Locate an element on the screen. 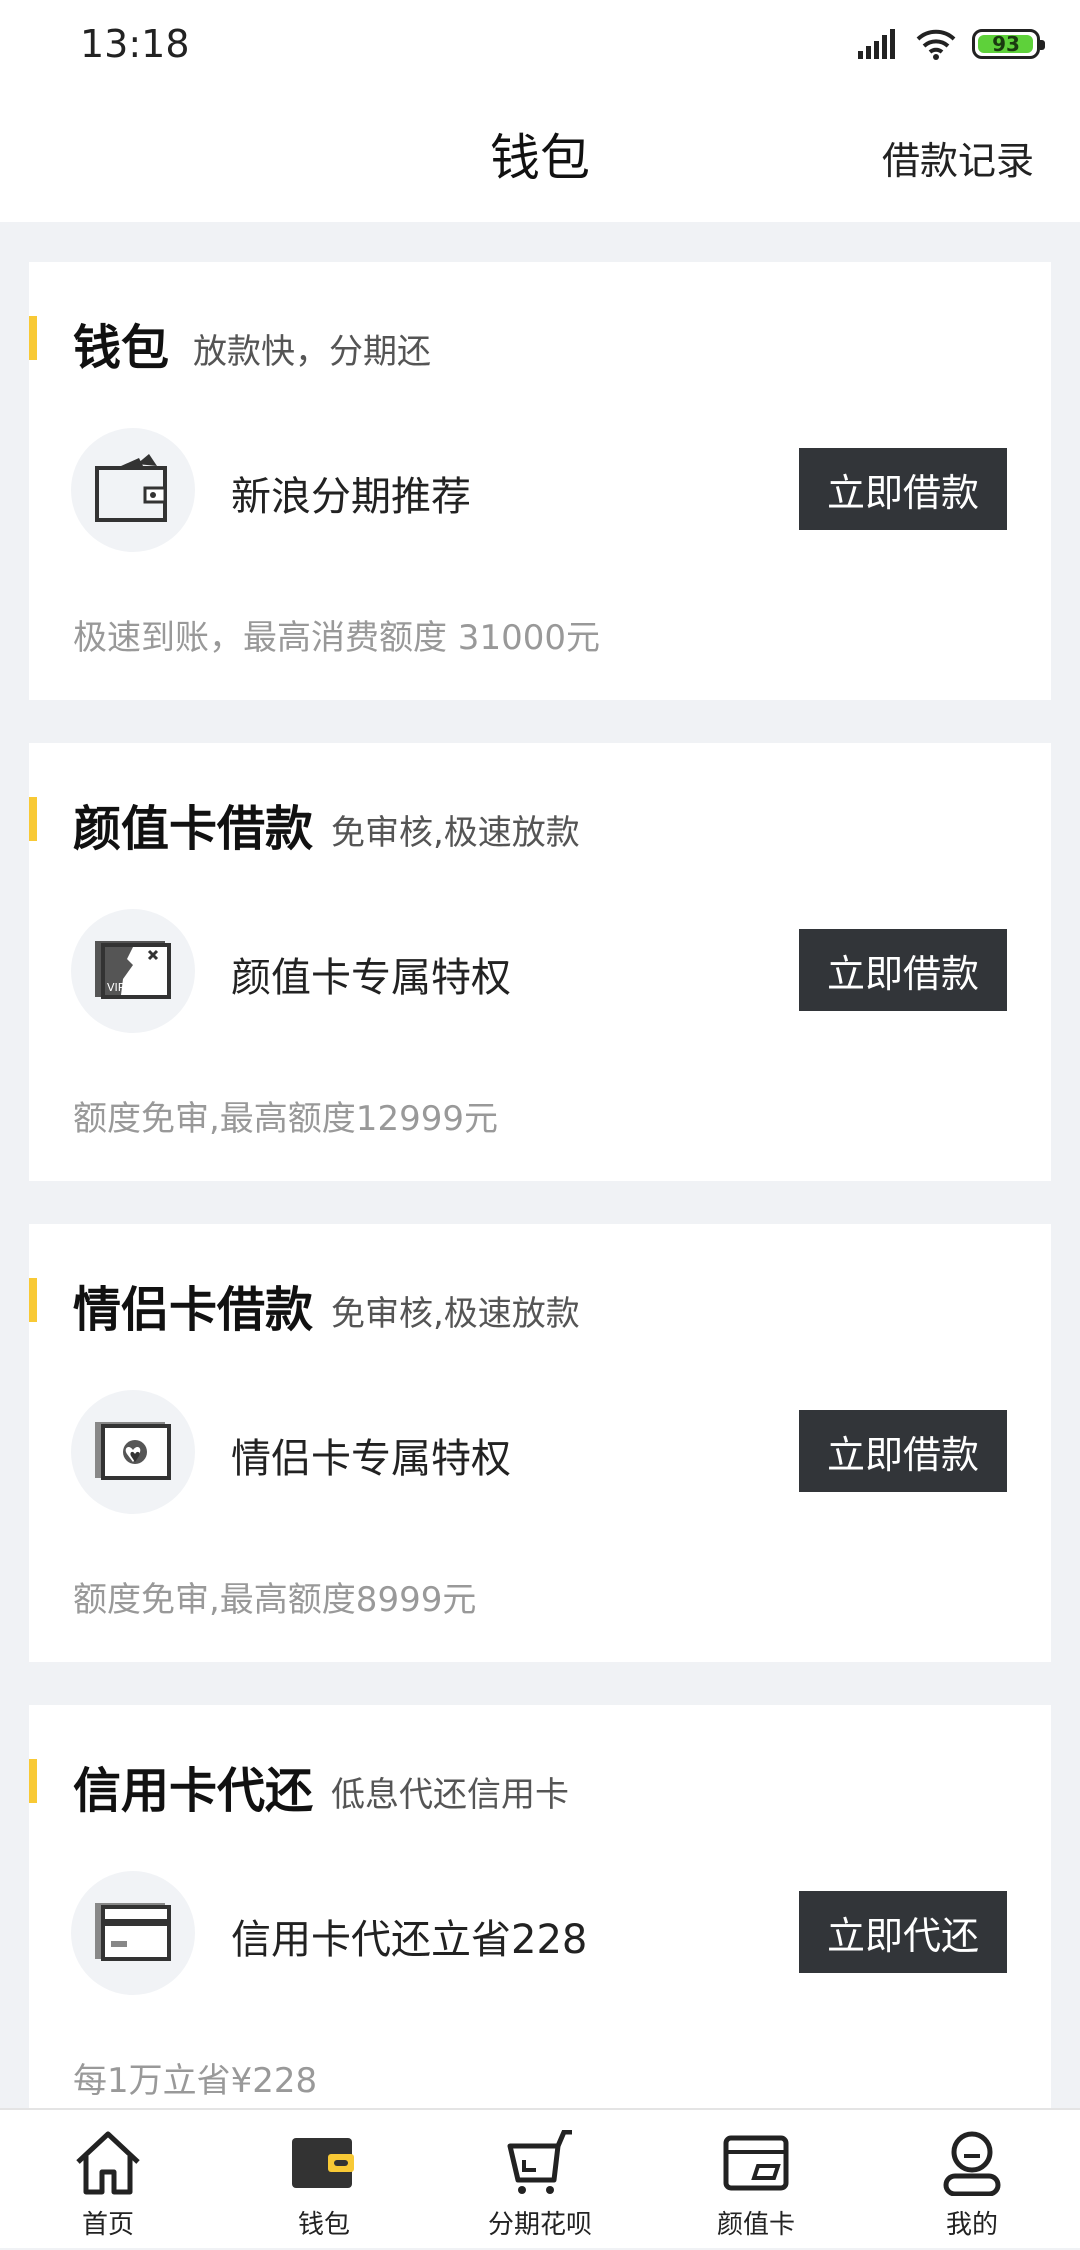  tab-home: 首页 is located at coordinates (108, 2180).